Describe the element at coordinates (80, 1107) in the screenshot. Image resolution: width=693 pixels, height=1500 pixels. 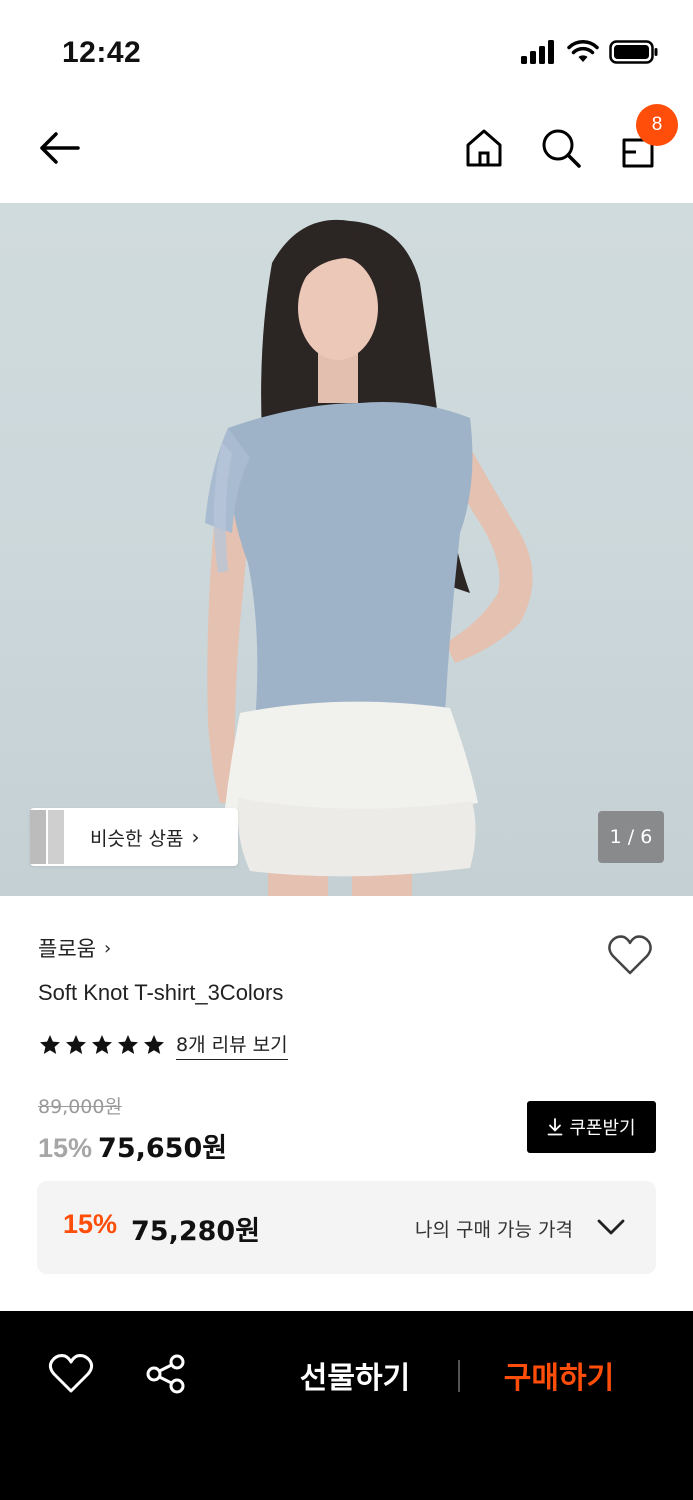
I see `original-price: 89,000원` at that location.